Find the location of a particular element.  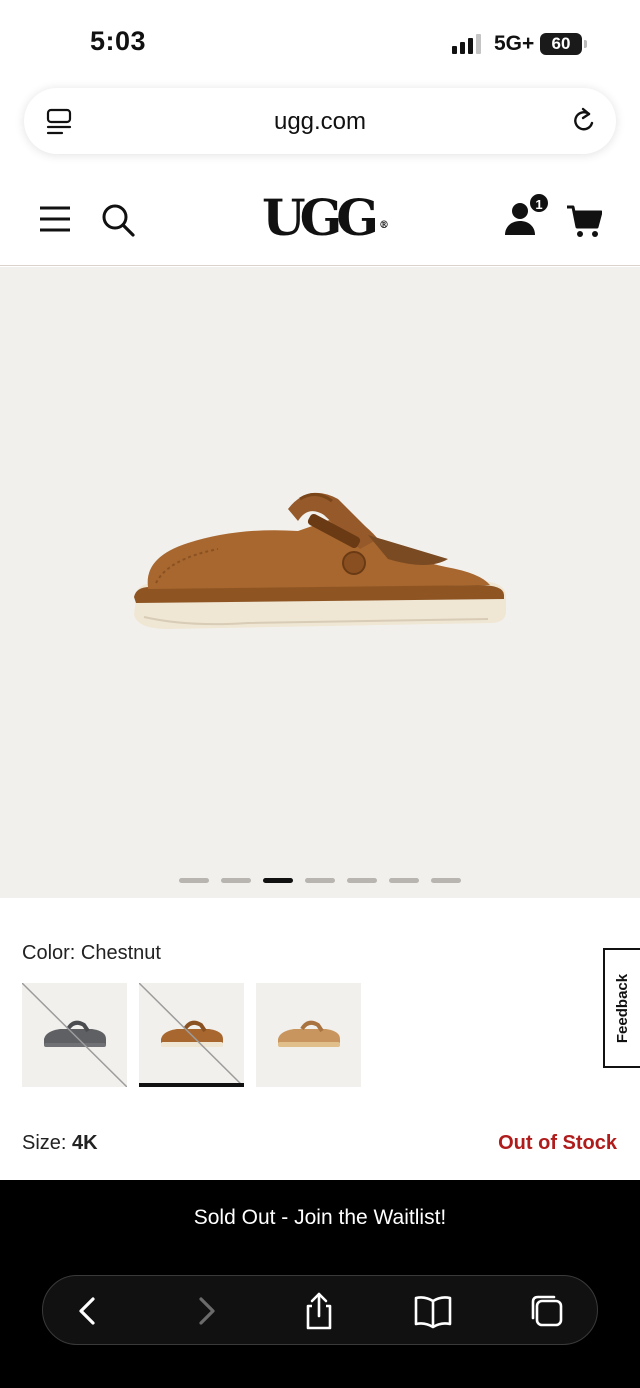

feedback-tab: Feedback is located at coordinates (621, 1008).